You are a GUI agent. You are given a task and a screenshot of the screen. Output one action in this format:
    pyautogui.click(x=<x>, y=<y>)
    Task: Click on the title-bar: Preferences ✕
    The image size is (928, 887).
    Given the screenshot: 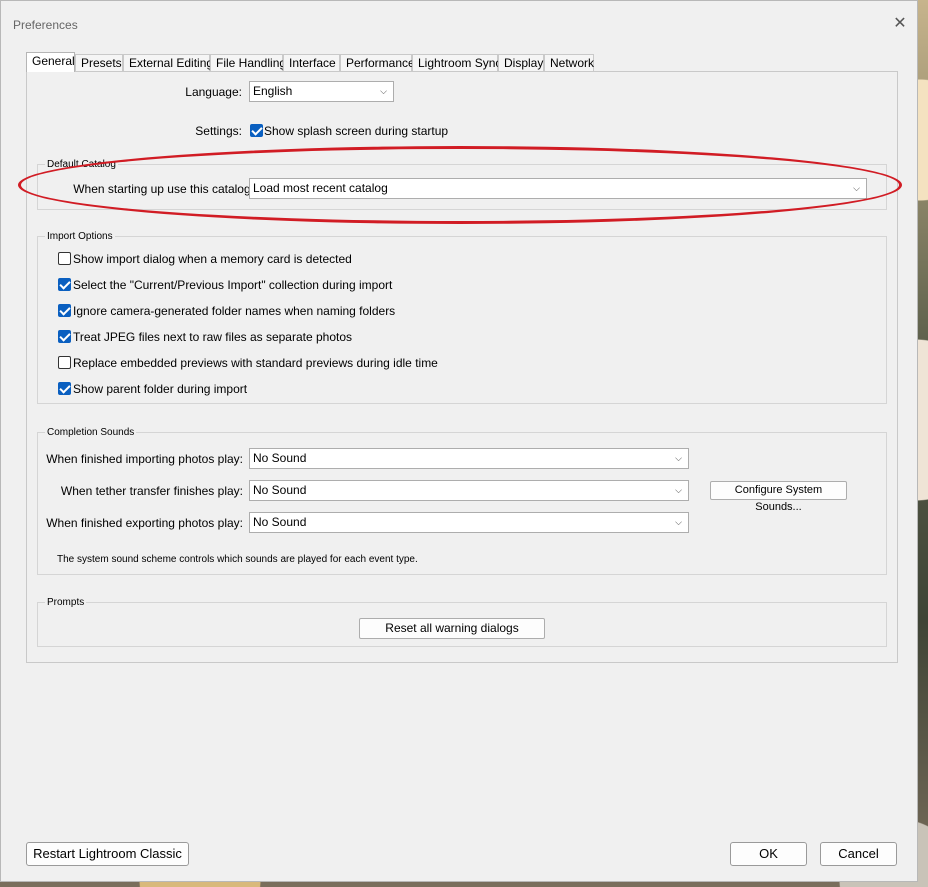 What is the action you would take?
    pyautogui.click(x=459, y=23)
    